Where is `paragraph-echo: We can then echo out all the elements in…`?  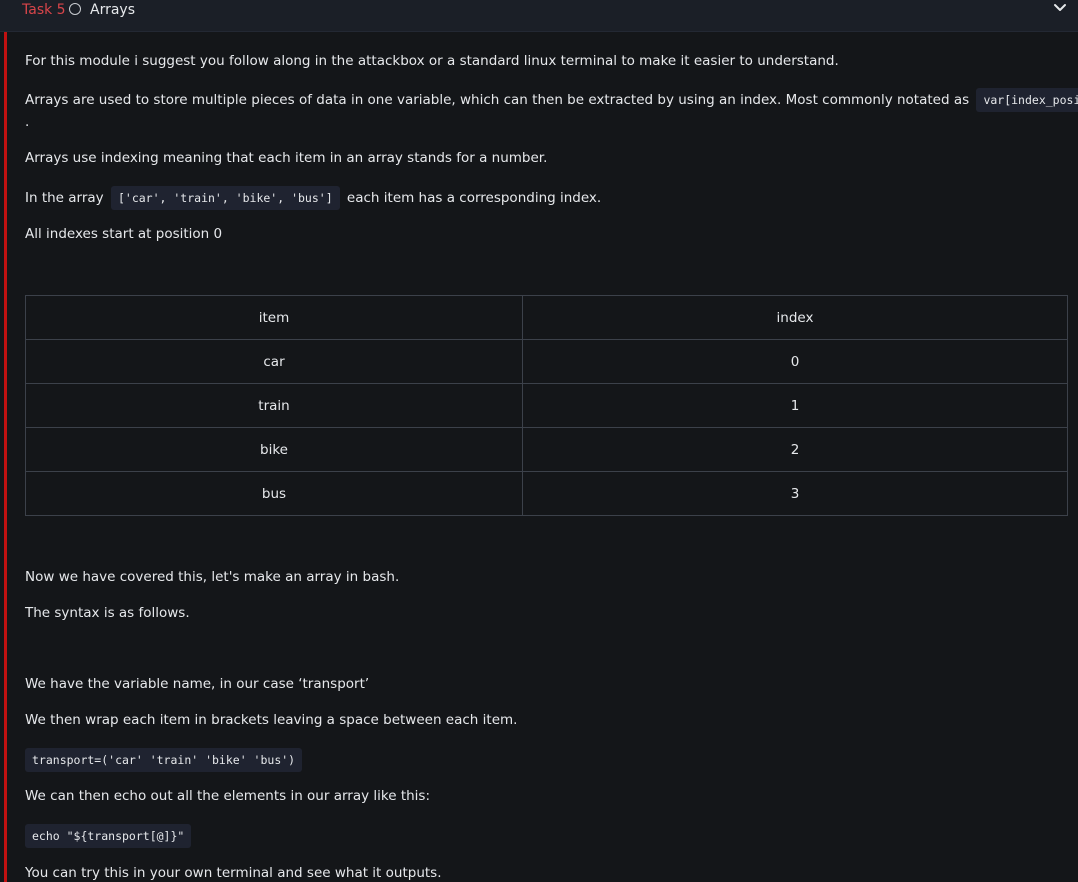 paragraph-echo: We can then echo out all the elements in… is located at coordinates (227, 796).